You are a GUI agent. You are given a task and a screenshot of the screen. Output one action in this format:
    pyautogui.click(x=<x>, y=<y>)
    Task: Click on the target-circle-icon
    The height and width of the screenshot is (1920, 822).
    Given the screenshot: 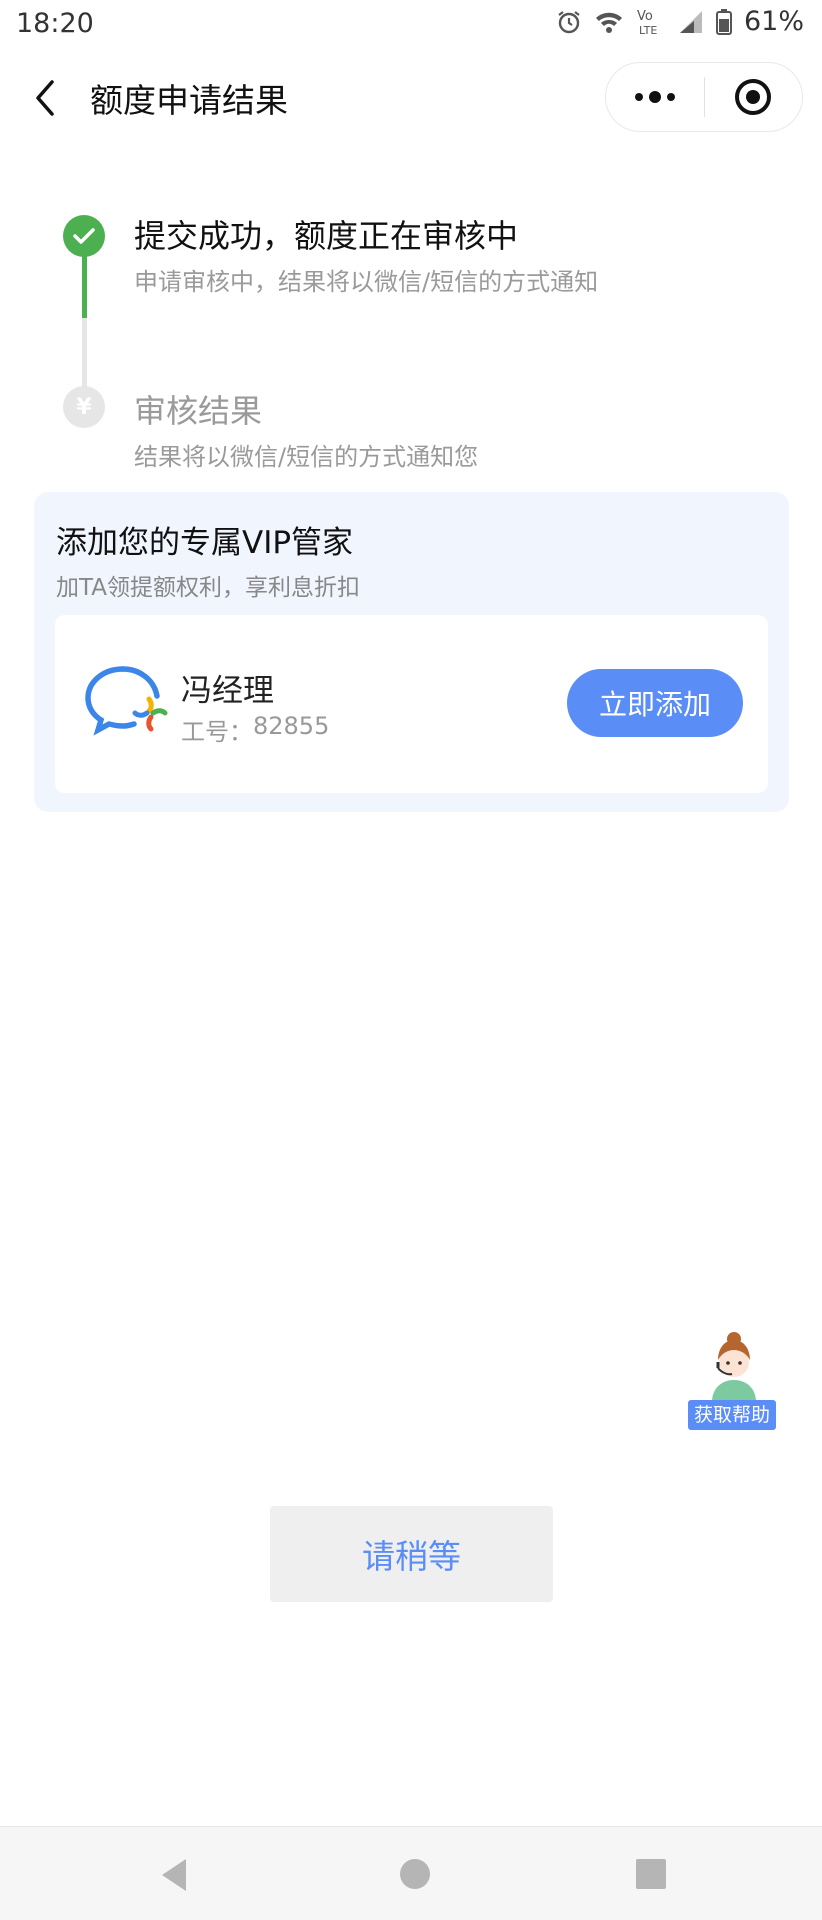 What is the action you would take?
    pyautogui.click(x=753, y=97)
    